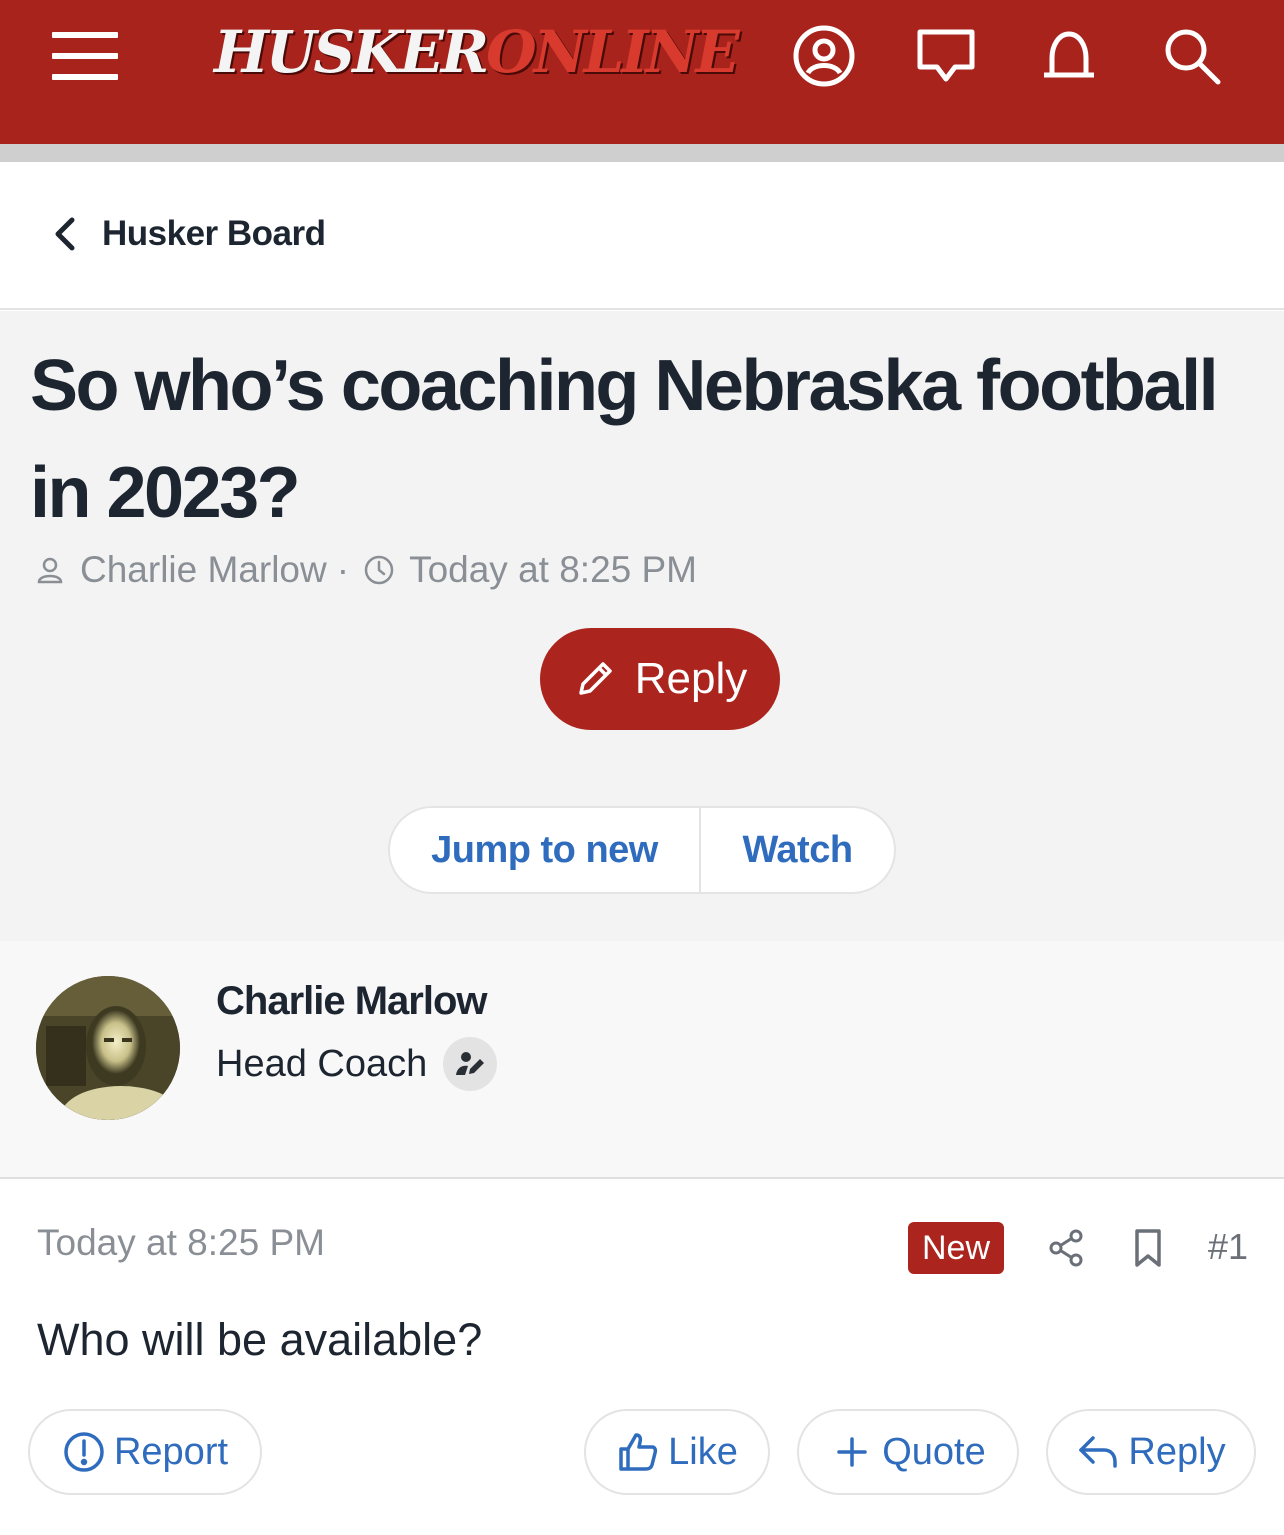  Describe the element at coordinates (171, 1451) in the screenshot. I see `report-label: Report` at that location.